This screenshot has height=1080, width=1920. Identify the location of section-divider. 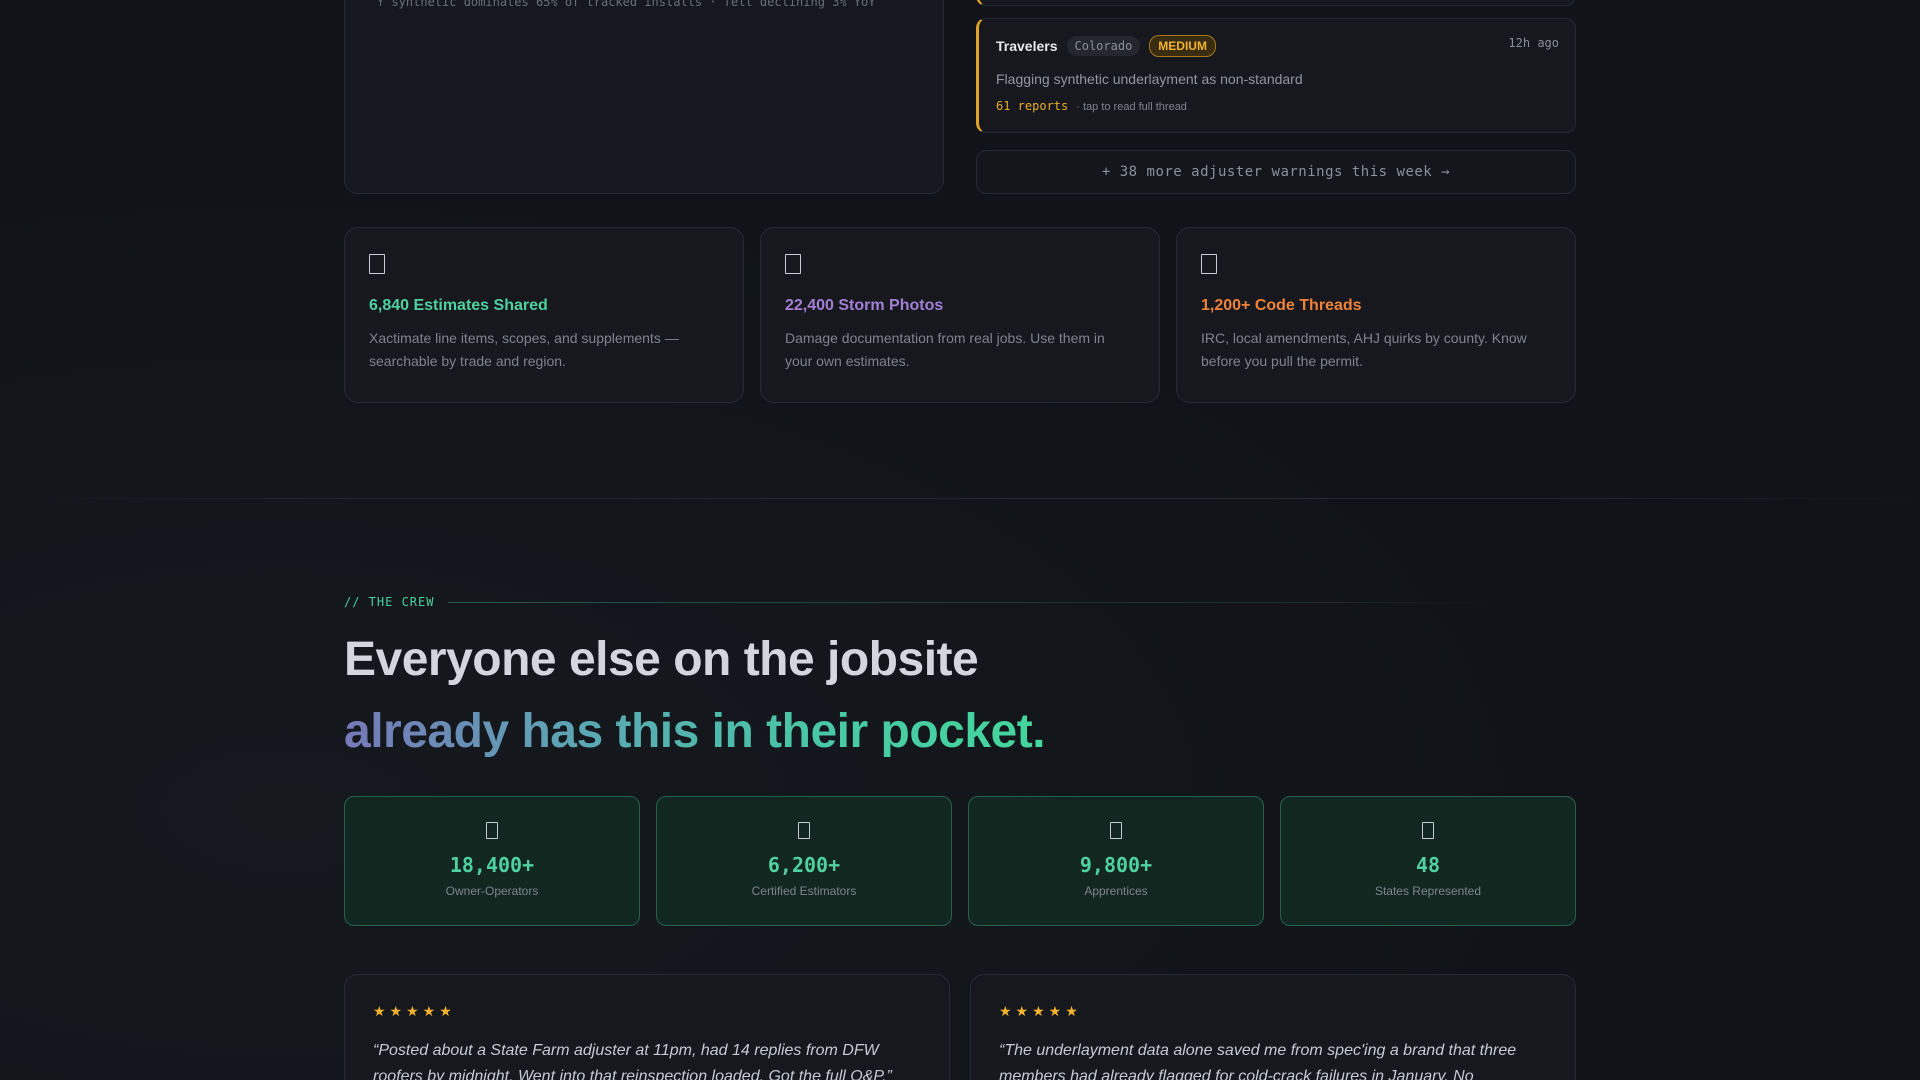
(960, 498).